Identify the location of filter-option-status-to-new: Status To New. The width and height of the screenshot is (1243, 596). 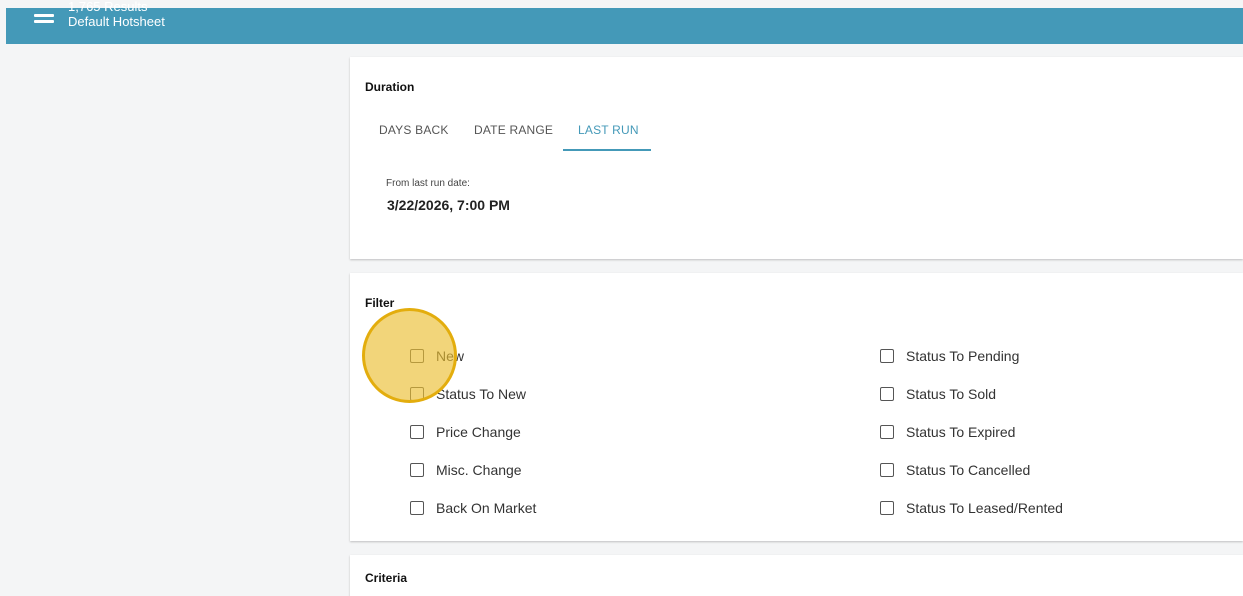
(468, 394).